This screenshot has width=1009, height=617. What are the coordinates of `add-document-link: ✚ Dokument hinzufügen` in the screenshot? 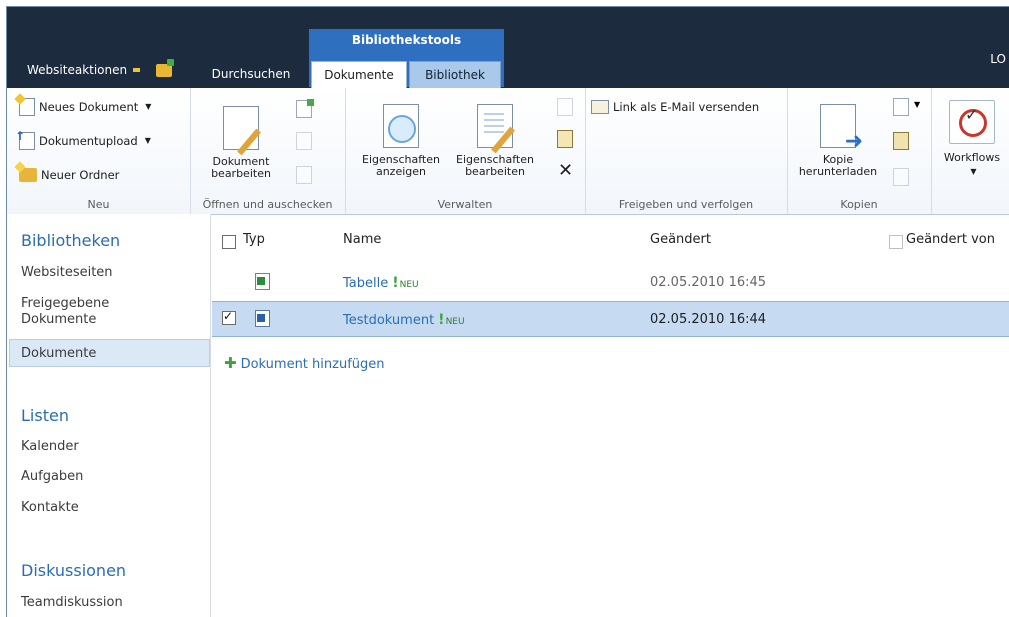 It's located at (304, 363).